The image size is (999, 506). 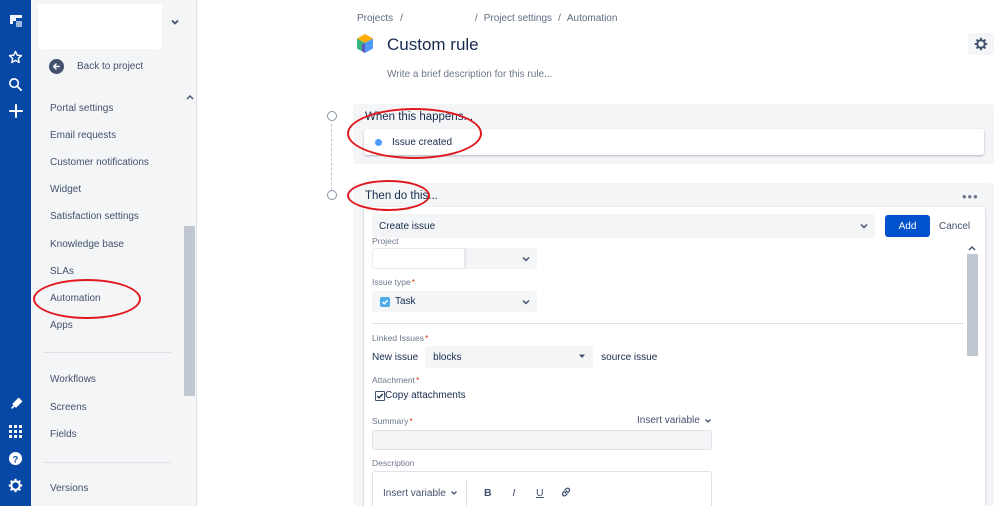 I want to click on sidebar-item-portal-settings: Portal settings, so click(x=81, y=109).